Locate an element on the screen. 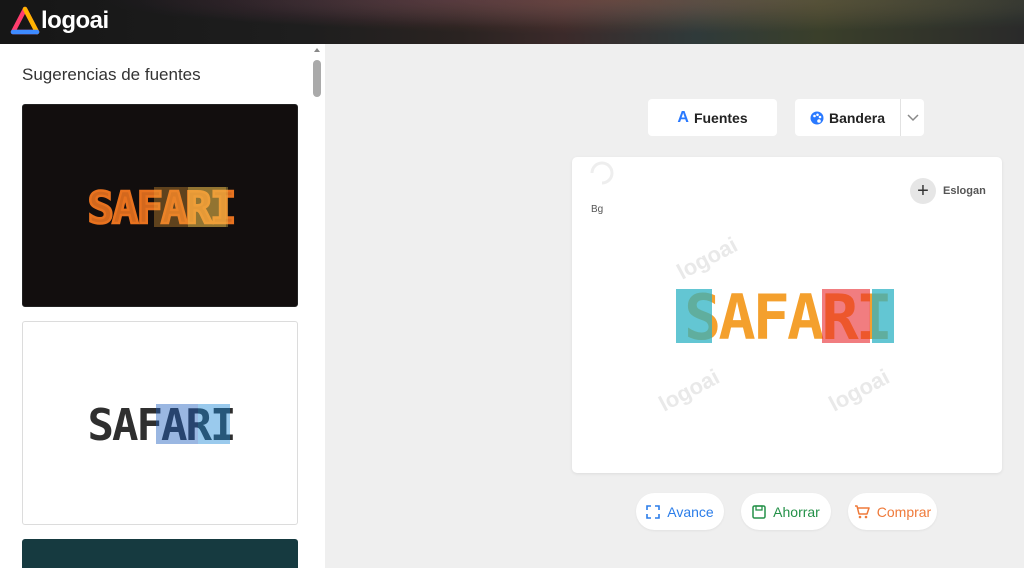 This screenshot has width=1024, height=568. buy-button: Comprar is located at coordinates (892, 511).